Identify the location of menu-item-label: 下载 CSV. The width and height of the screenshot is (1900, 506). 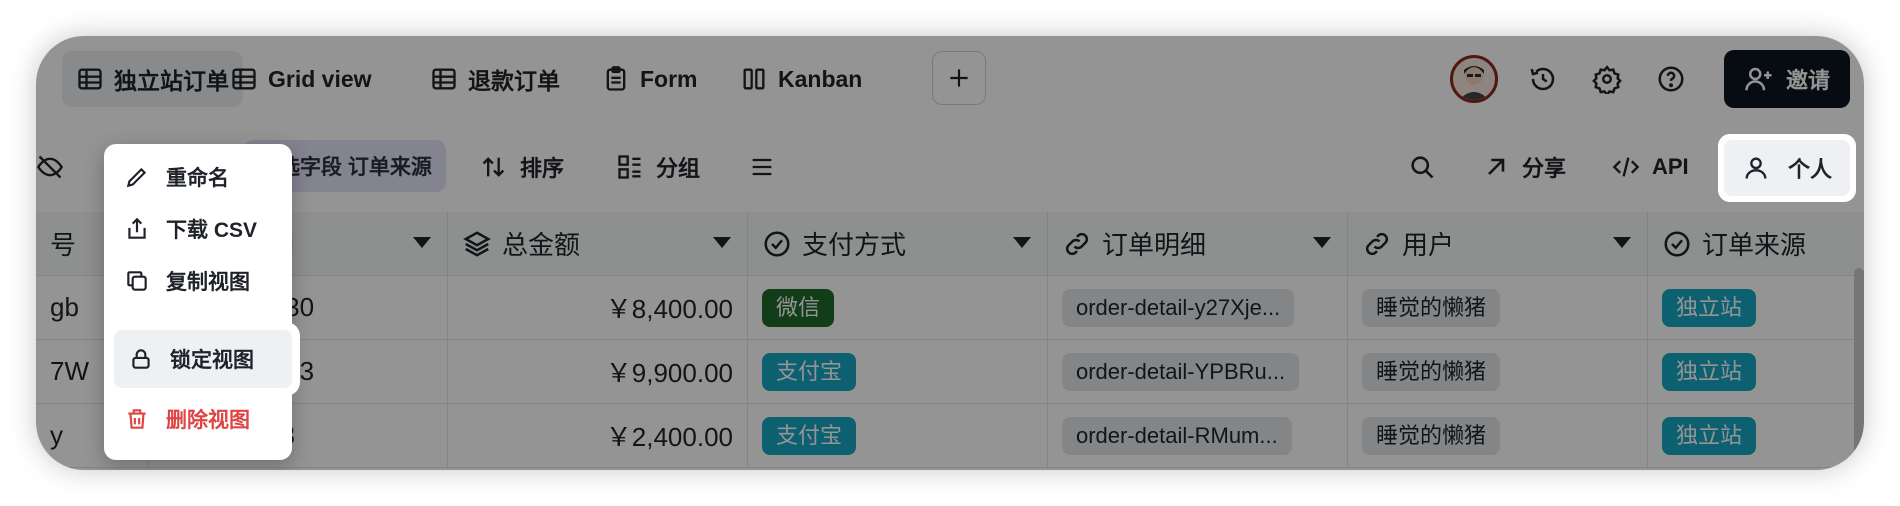
(212, 230).